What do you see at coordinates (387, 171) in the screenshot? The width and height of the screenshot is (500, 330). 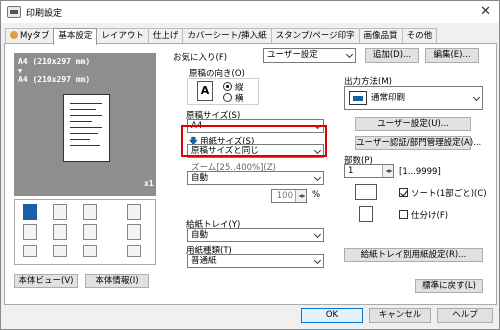 I see `copies-spinner` at bounding box center [387, 171].